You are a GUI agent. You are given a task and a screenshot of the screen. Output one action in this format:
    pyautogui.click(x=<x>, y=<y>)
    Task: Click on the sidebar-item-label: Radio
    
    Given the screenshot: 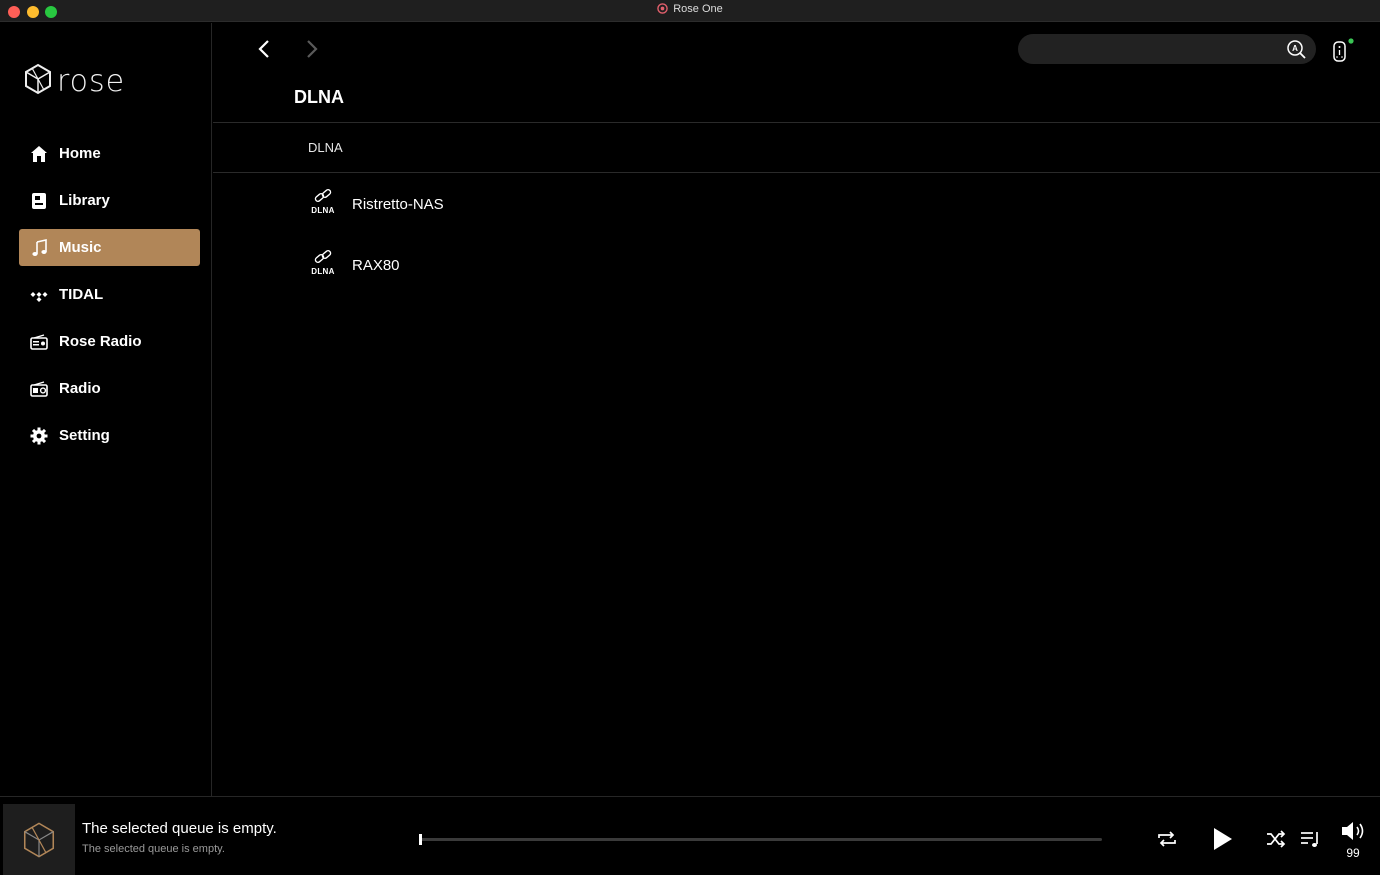 What is the action you would take?
    pyautogui.click(x=80, y=388)
    